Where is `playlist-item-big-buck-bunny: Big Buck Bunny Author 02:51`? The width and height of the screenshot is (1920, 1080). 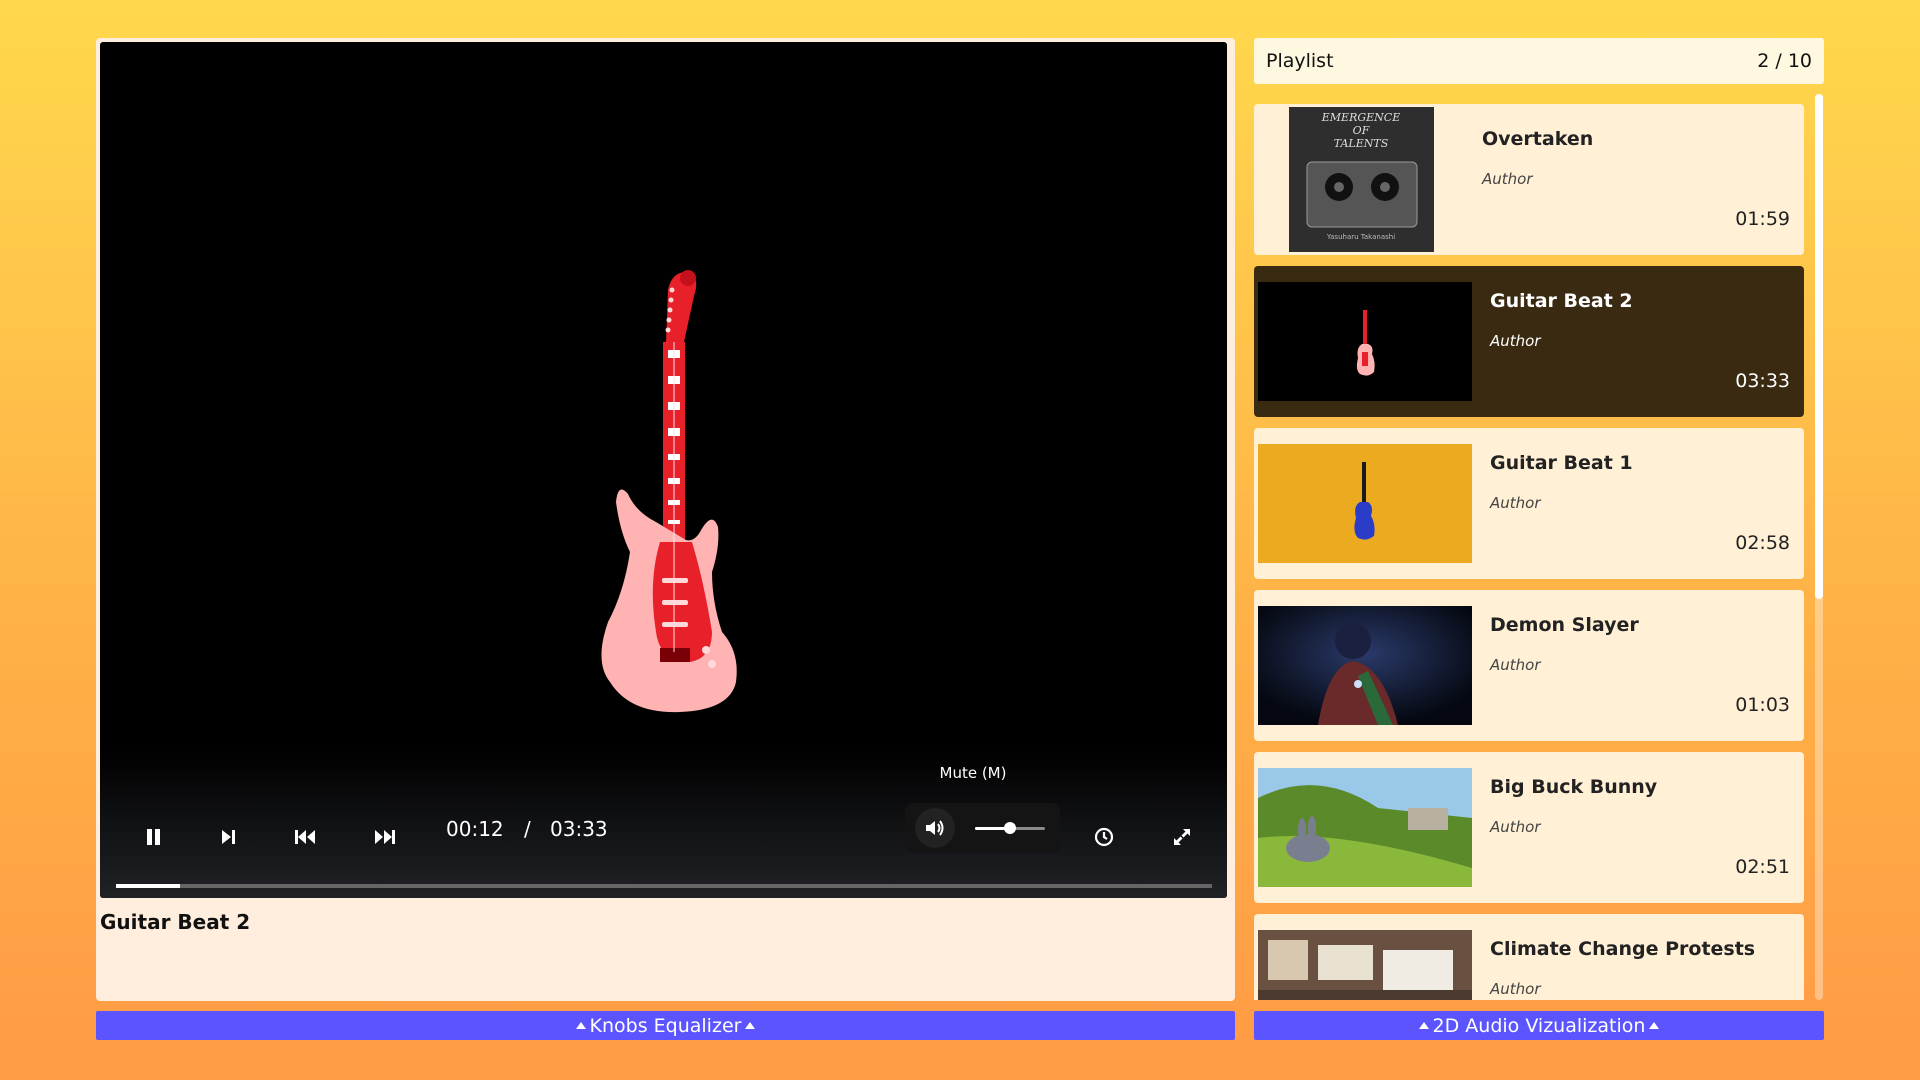
playlist-item-big-buck-bunny: Big Buck Bunny Author 02:51 is located at coordinates (1529, 827).